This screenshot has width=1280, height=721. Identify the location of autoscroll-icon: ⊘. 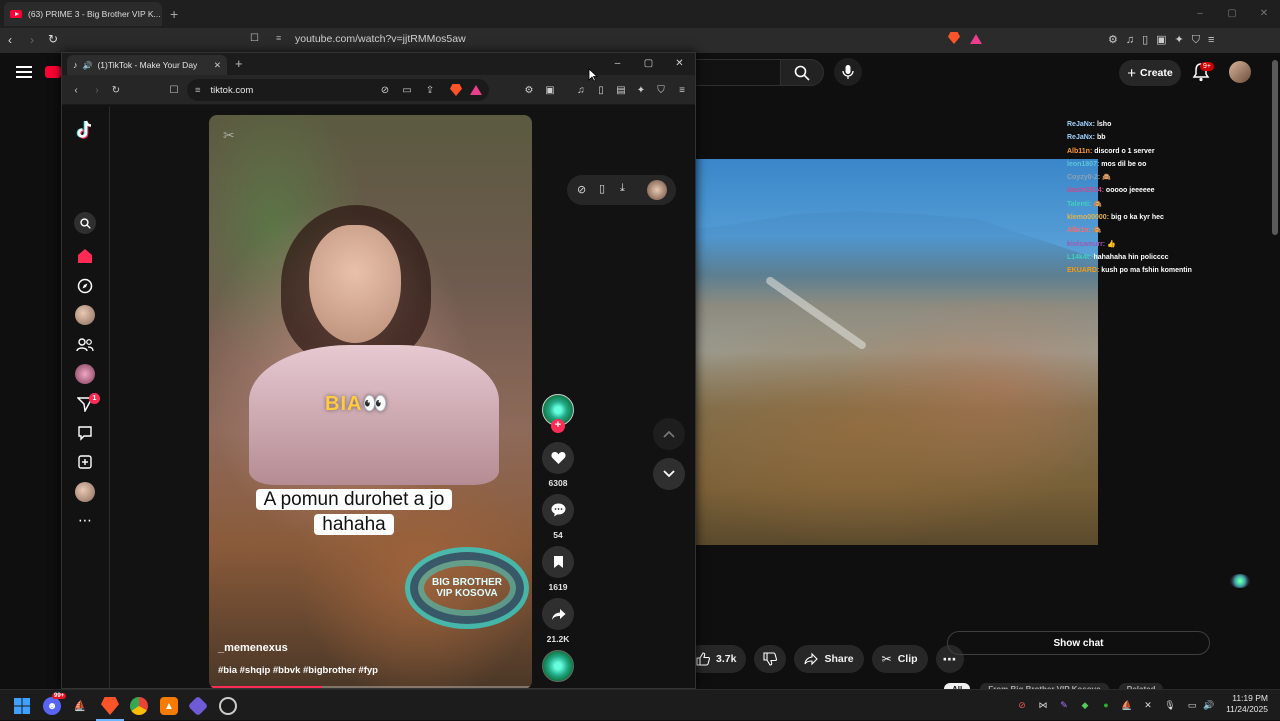
(581, 189).